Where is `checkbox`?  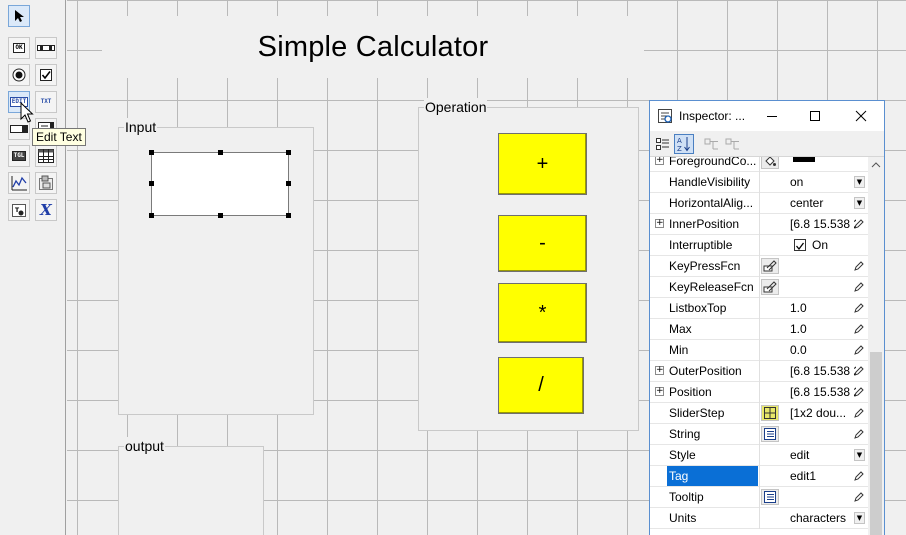
checkbox is located at coordinates (800, 245).